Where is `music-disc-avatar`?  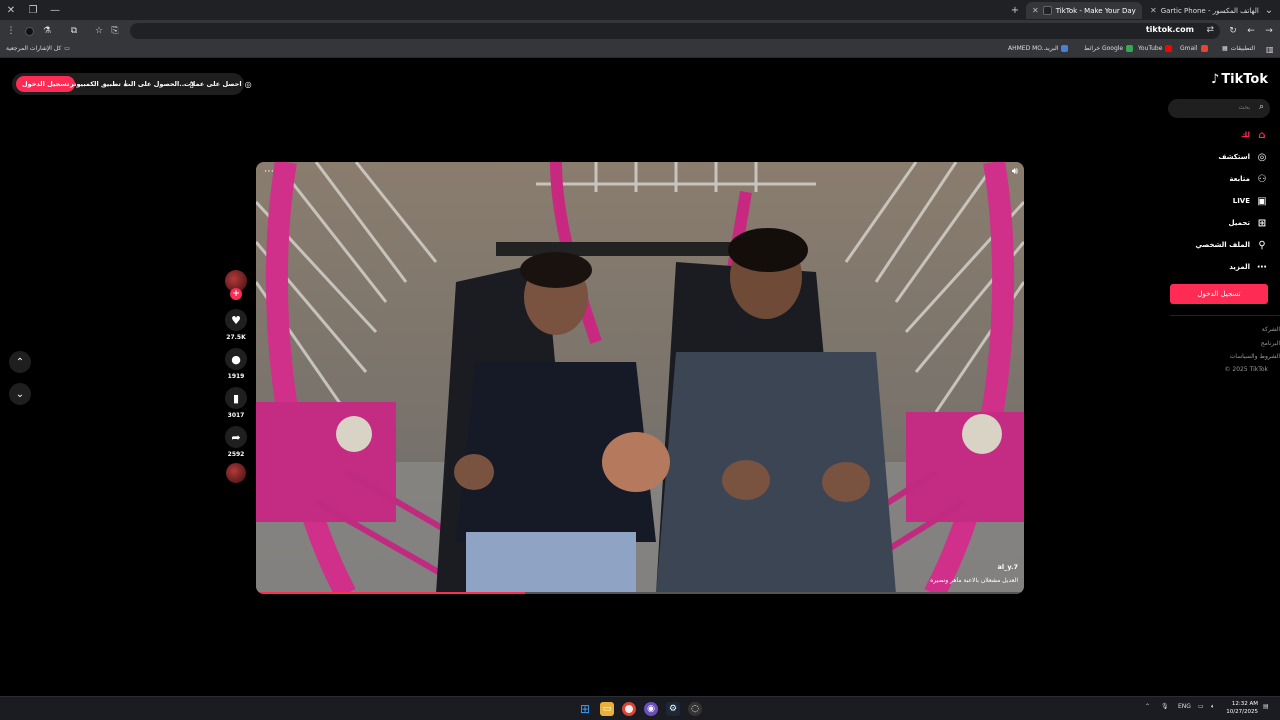 music-disc-avatar is located at coordinates (236, 473).